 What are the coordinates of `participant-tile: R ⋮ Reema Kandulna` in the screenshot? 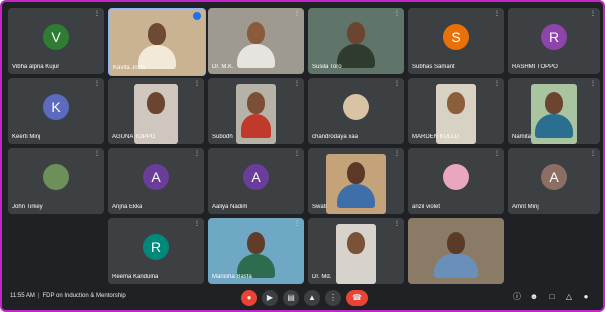 It's located at (156, 251).